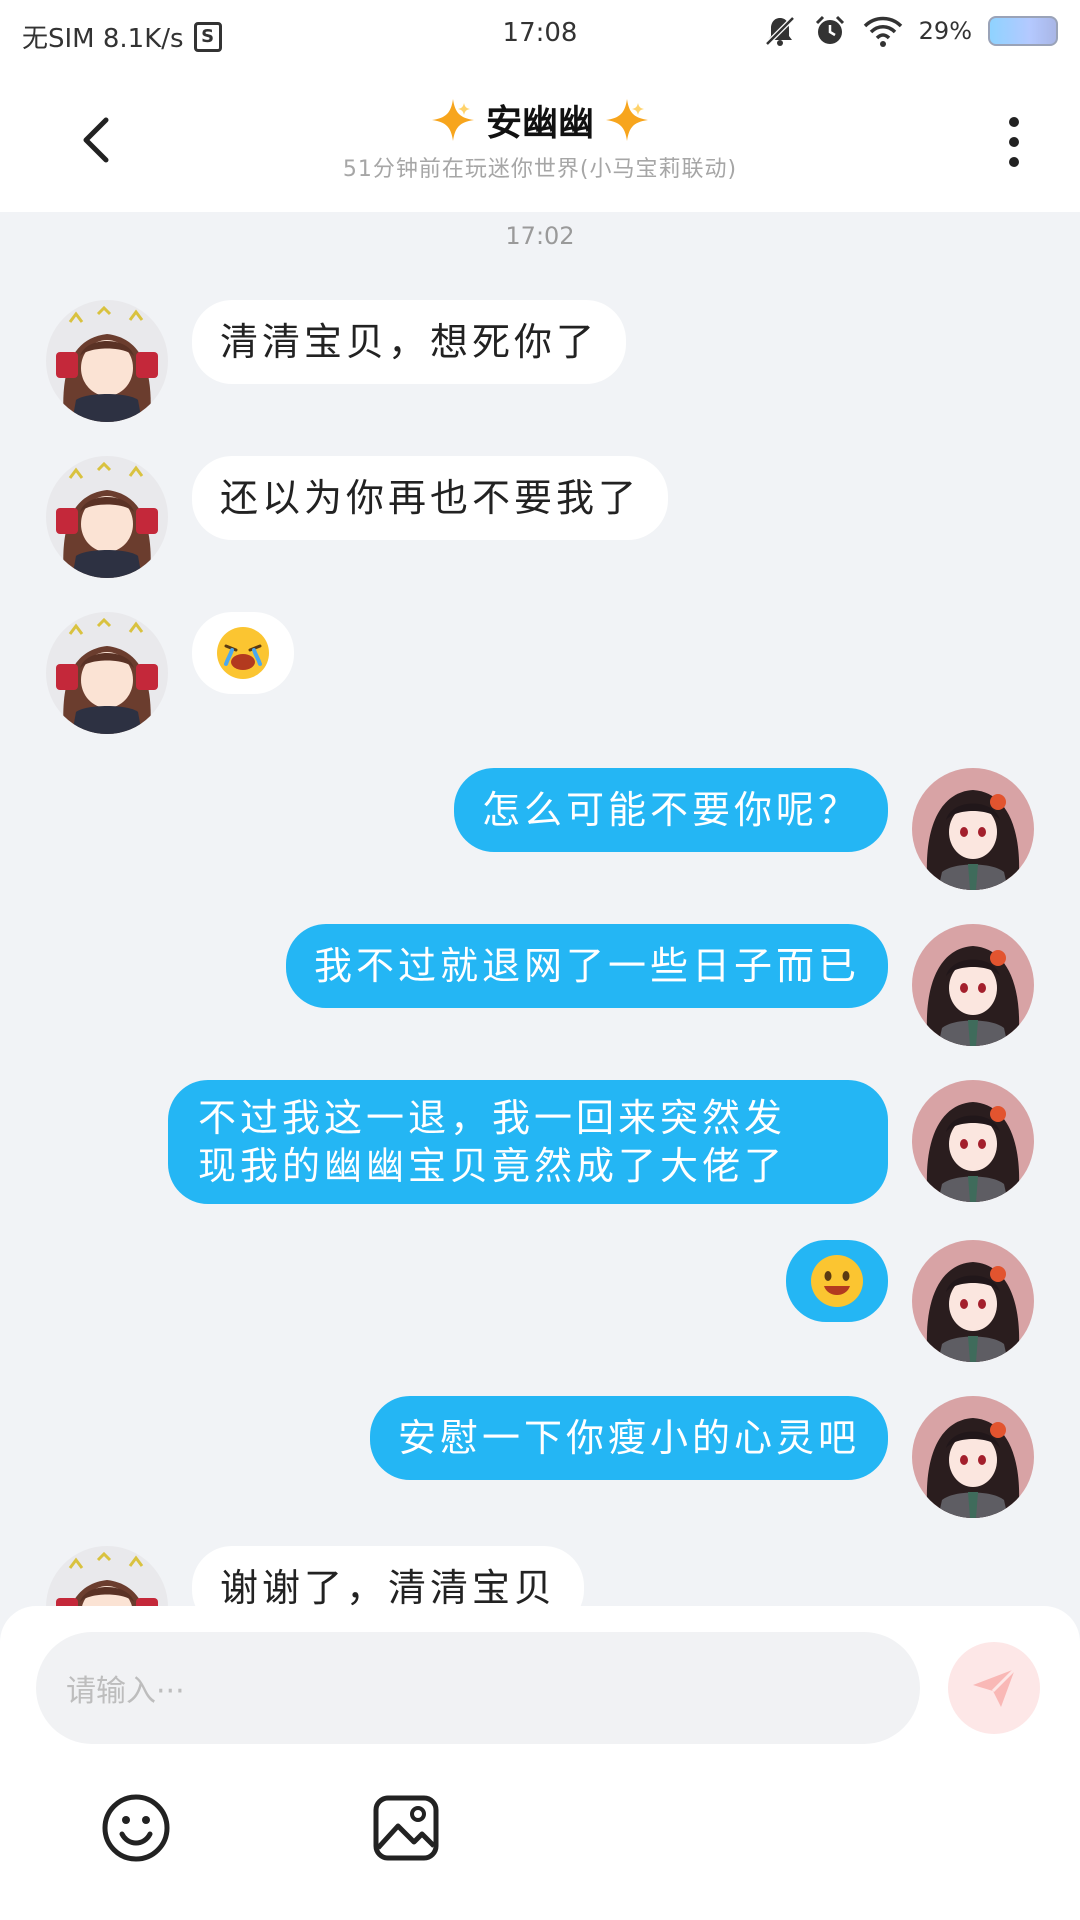 This screenshot has width=1080, height=1920. Describe the element at coordinates (478, 1688) in the screenshot. I see `message-input: 请输入···` at that location.